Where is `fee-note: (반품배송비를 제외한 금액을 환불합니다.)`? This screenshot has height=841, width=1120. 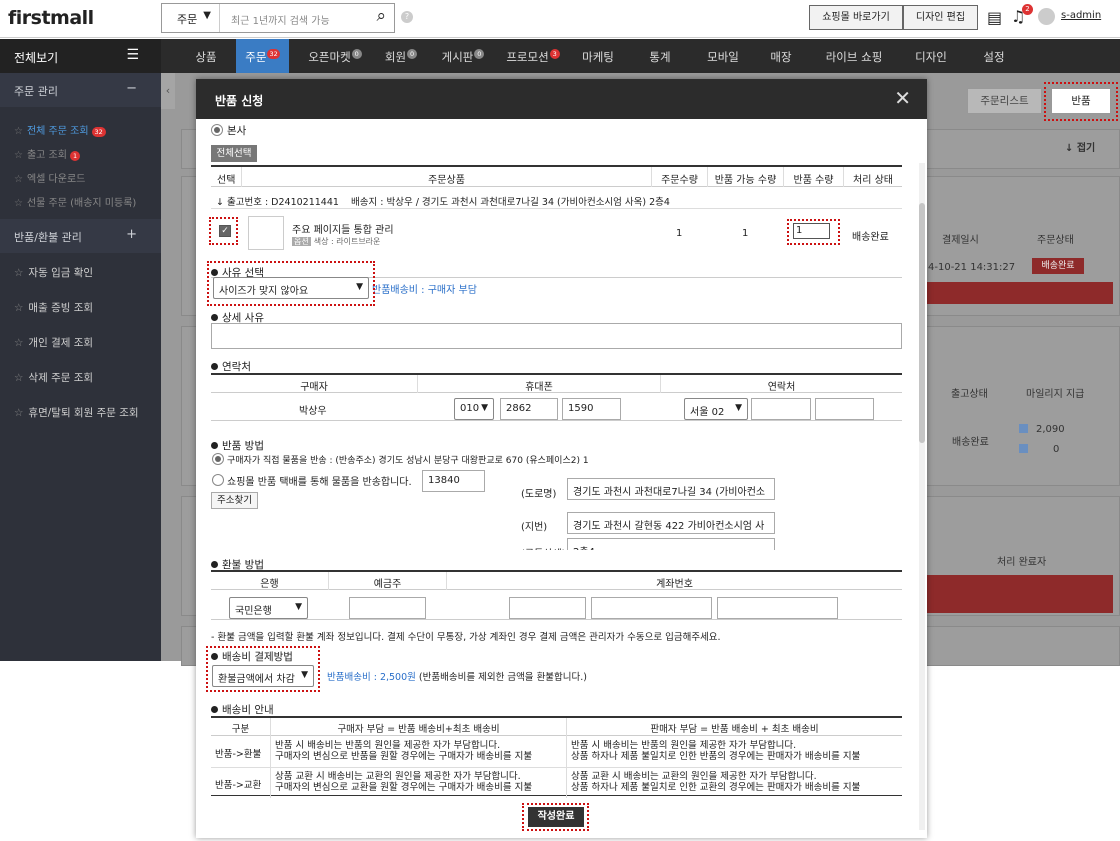
fee-note: (반품배송비를 제외한 금액을 환불합니다.) is located at coordinates (502, 677).